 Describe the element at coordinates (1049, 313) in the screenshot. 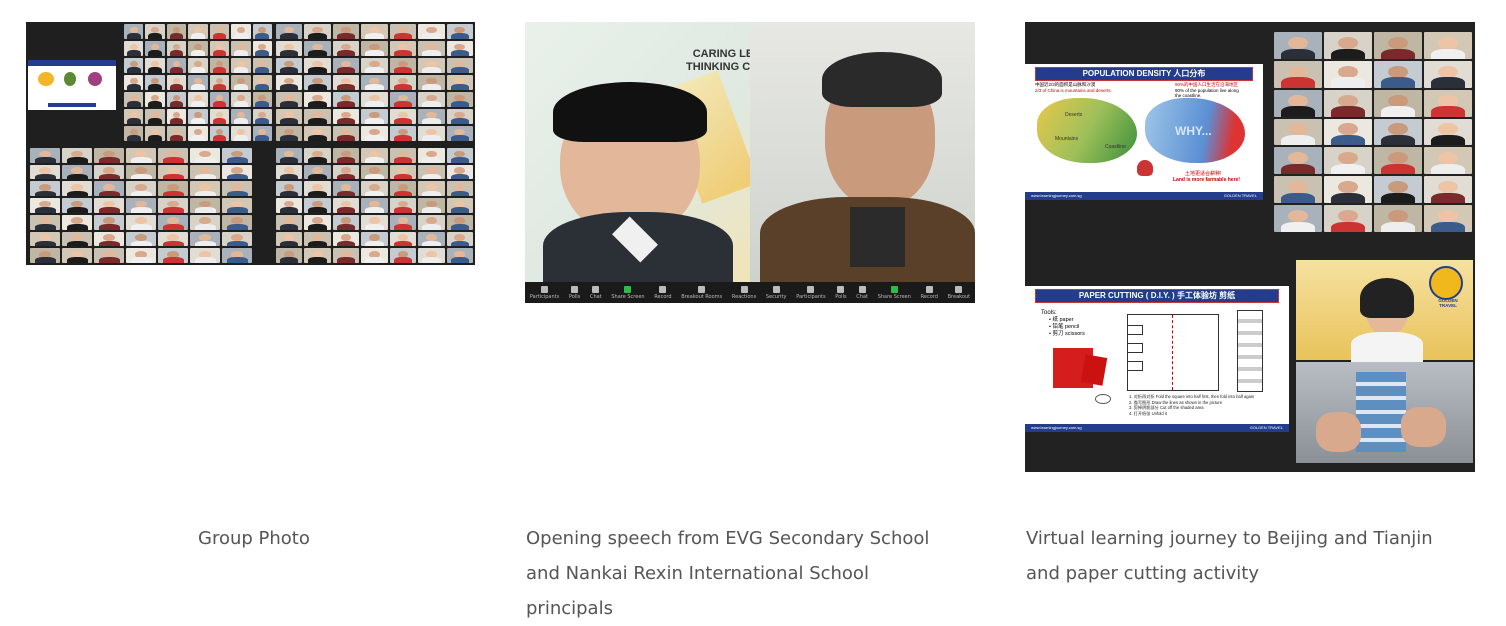

I see `tools-label: Tools:` at that location.